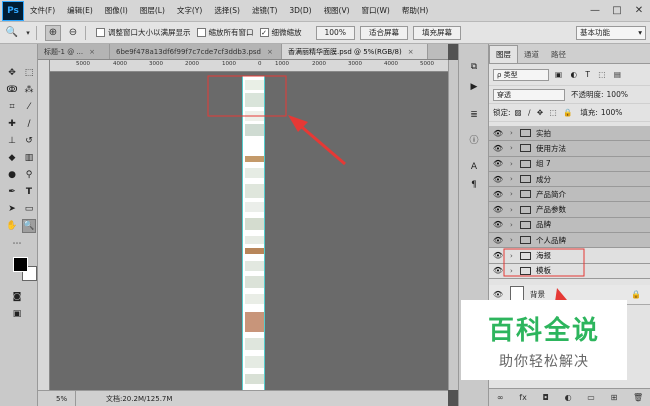 The width and height of the screenshot is (650, 406). I want to click on menu-image: 图像(I), so click(116, 10).